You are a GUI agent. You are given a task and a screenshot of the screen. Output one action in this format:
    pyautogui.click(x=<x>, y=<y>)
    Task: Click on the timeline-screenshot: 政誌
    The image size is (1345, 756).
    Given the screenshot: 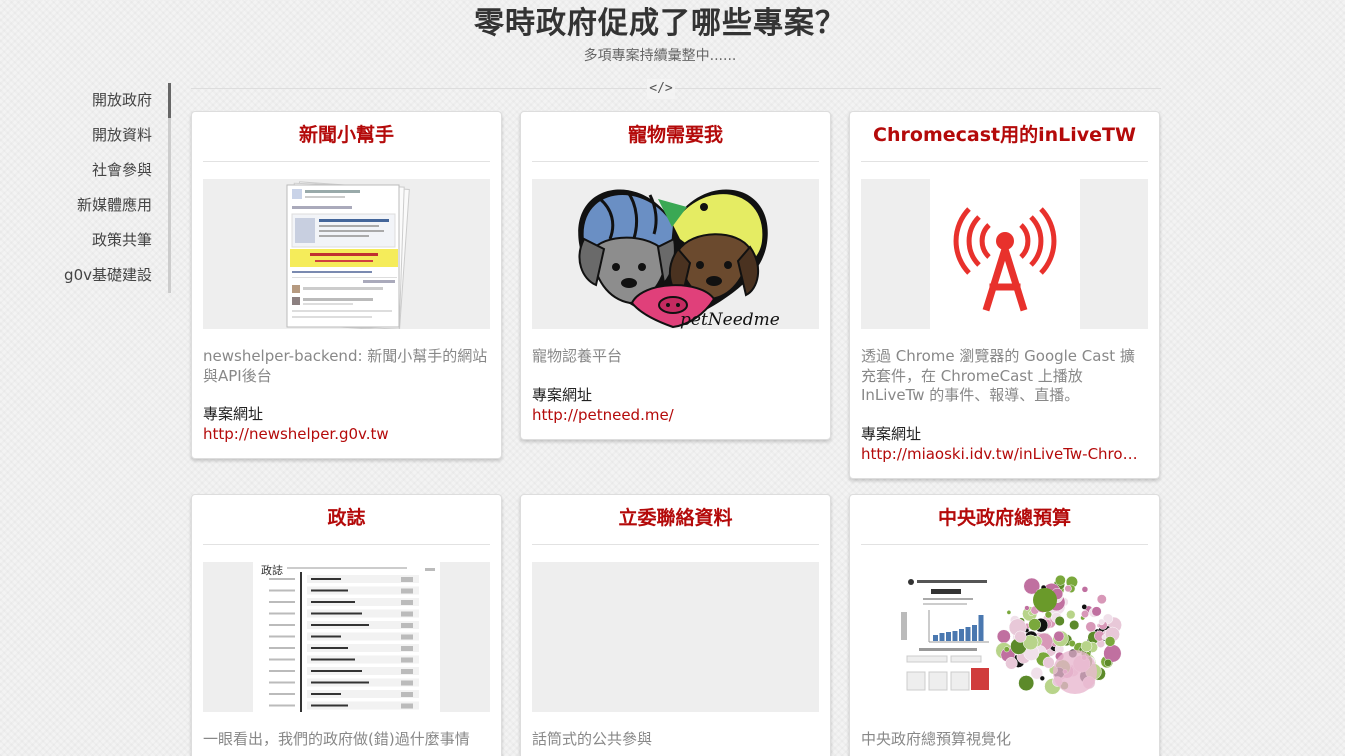 What is the action you would take?
    pyautogui.click(x=346, y=637)
    